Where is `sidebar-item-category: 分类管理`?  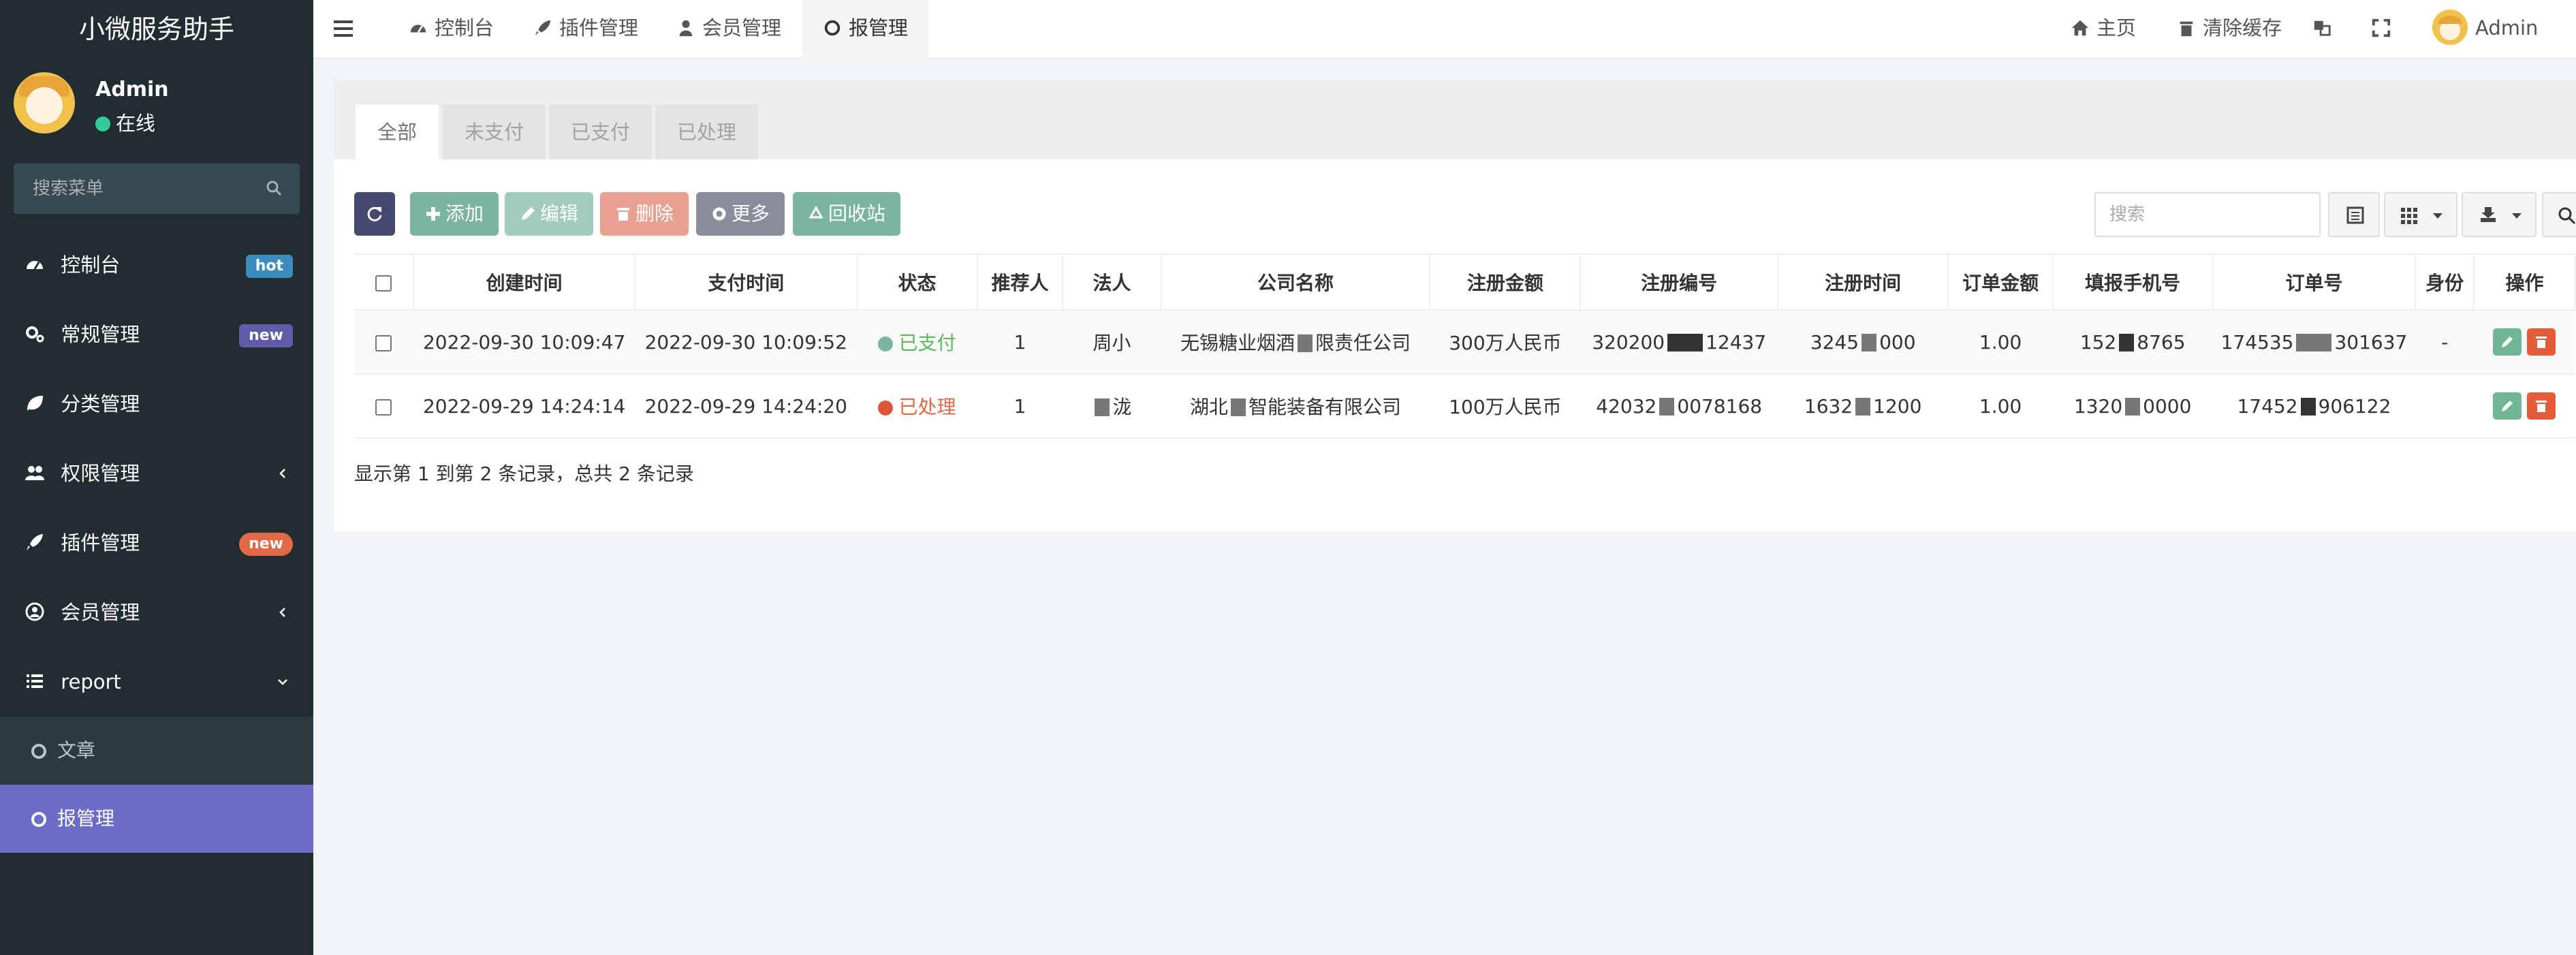 sidebar-item-category: 分类管理 is located at coordinates (156, 404).